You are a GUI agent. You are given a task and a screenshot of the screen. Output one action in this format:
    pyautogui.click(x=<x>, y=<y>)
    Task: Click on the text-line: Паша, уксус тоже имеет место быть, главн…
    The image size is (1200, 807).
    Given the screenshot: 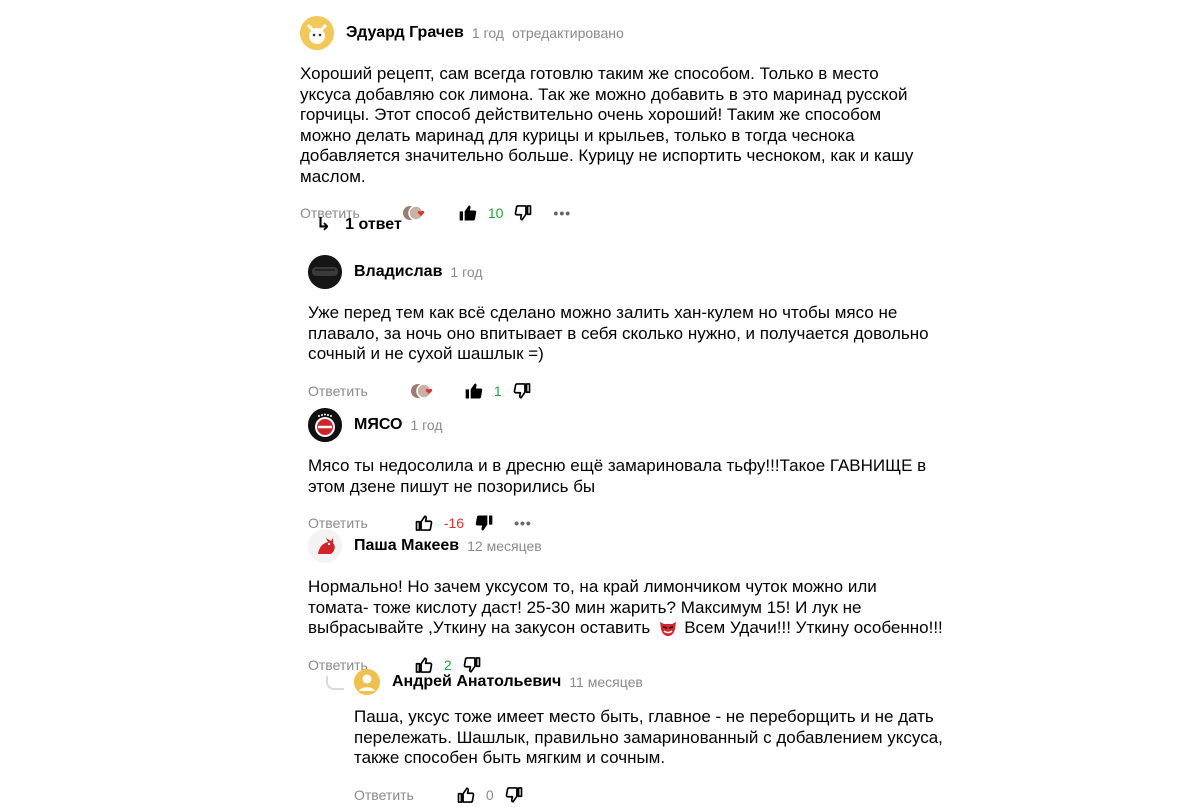 What is the action you would take?
    pyautogui.click(x=644, y=716)
    